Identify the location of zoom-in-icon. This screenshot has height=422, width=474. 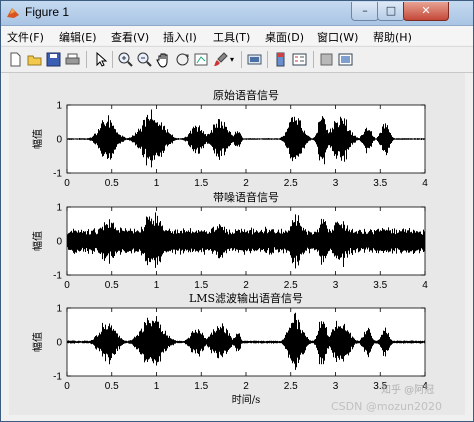
(125, 59).